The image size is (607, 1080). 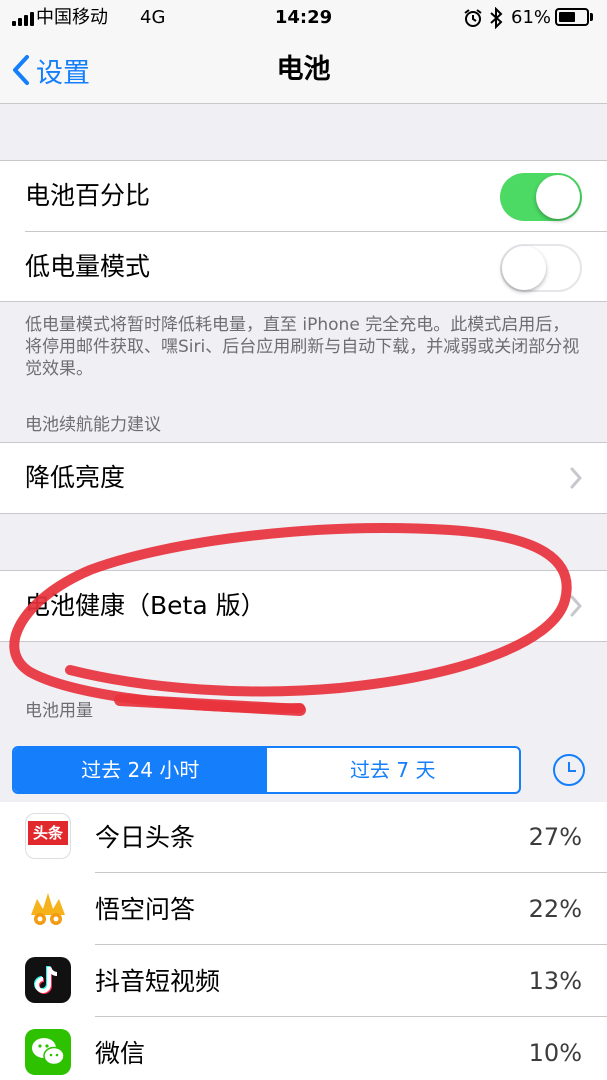 What do you see at coordinates (145, 605) in the screenshot?
I see `battery-health-label: 电池健康（Beta 版）` at bounding box center [145, 605].